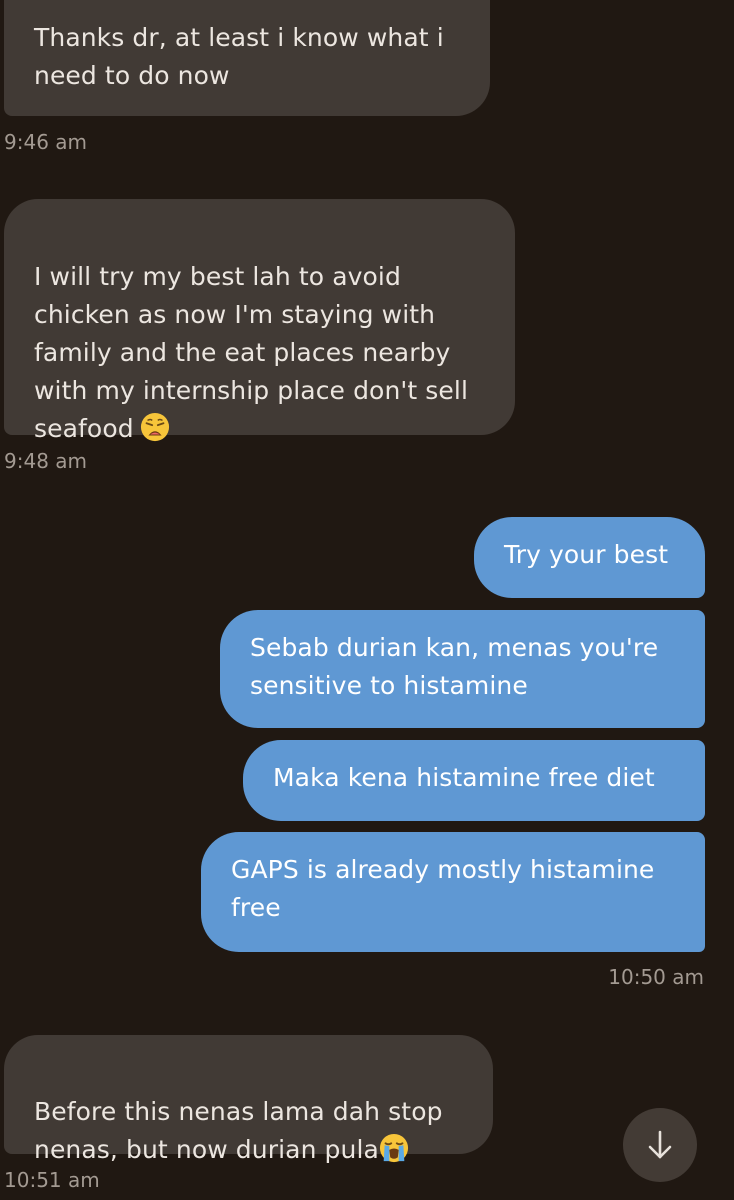 The width and height of the screenshot is (734, 1200). I want to click on scroll-to-bottom-button, so click(660, 1145).